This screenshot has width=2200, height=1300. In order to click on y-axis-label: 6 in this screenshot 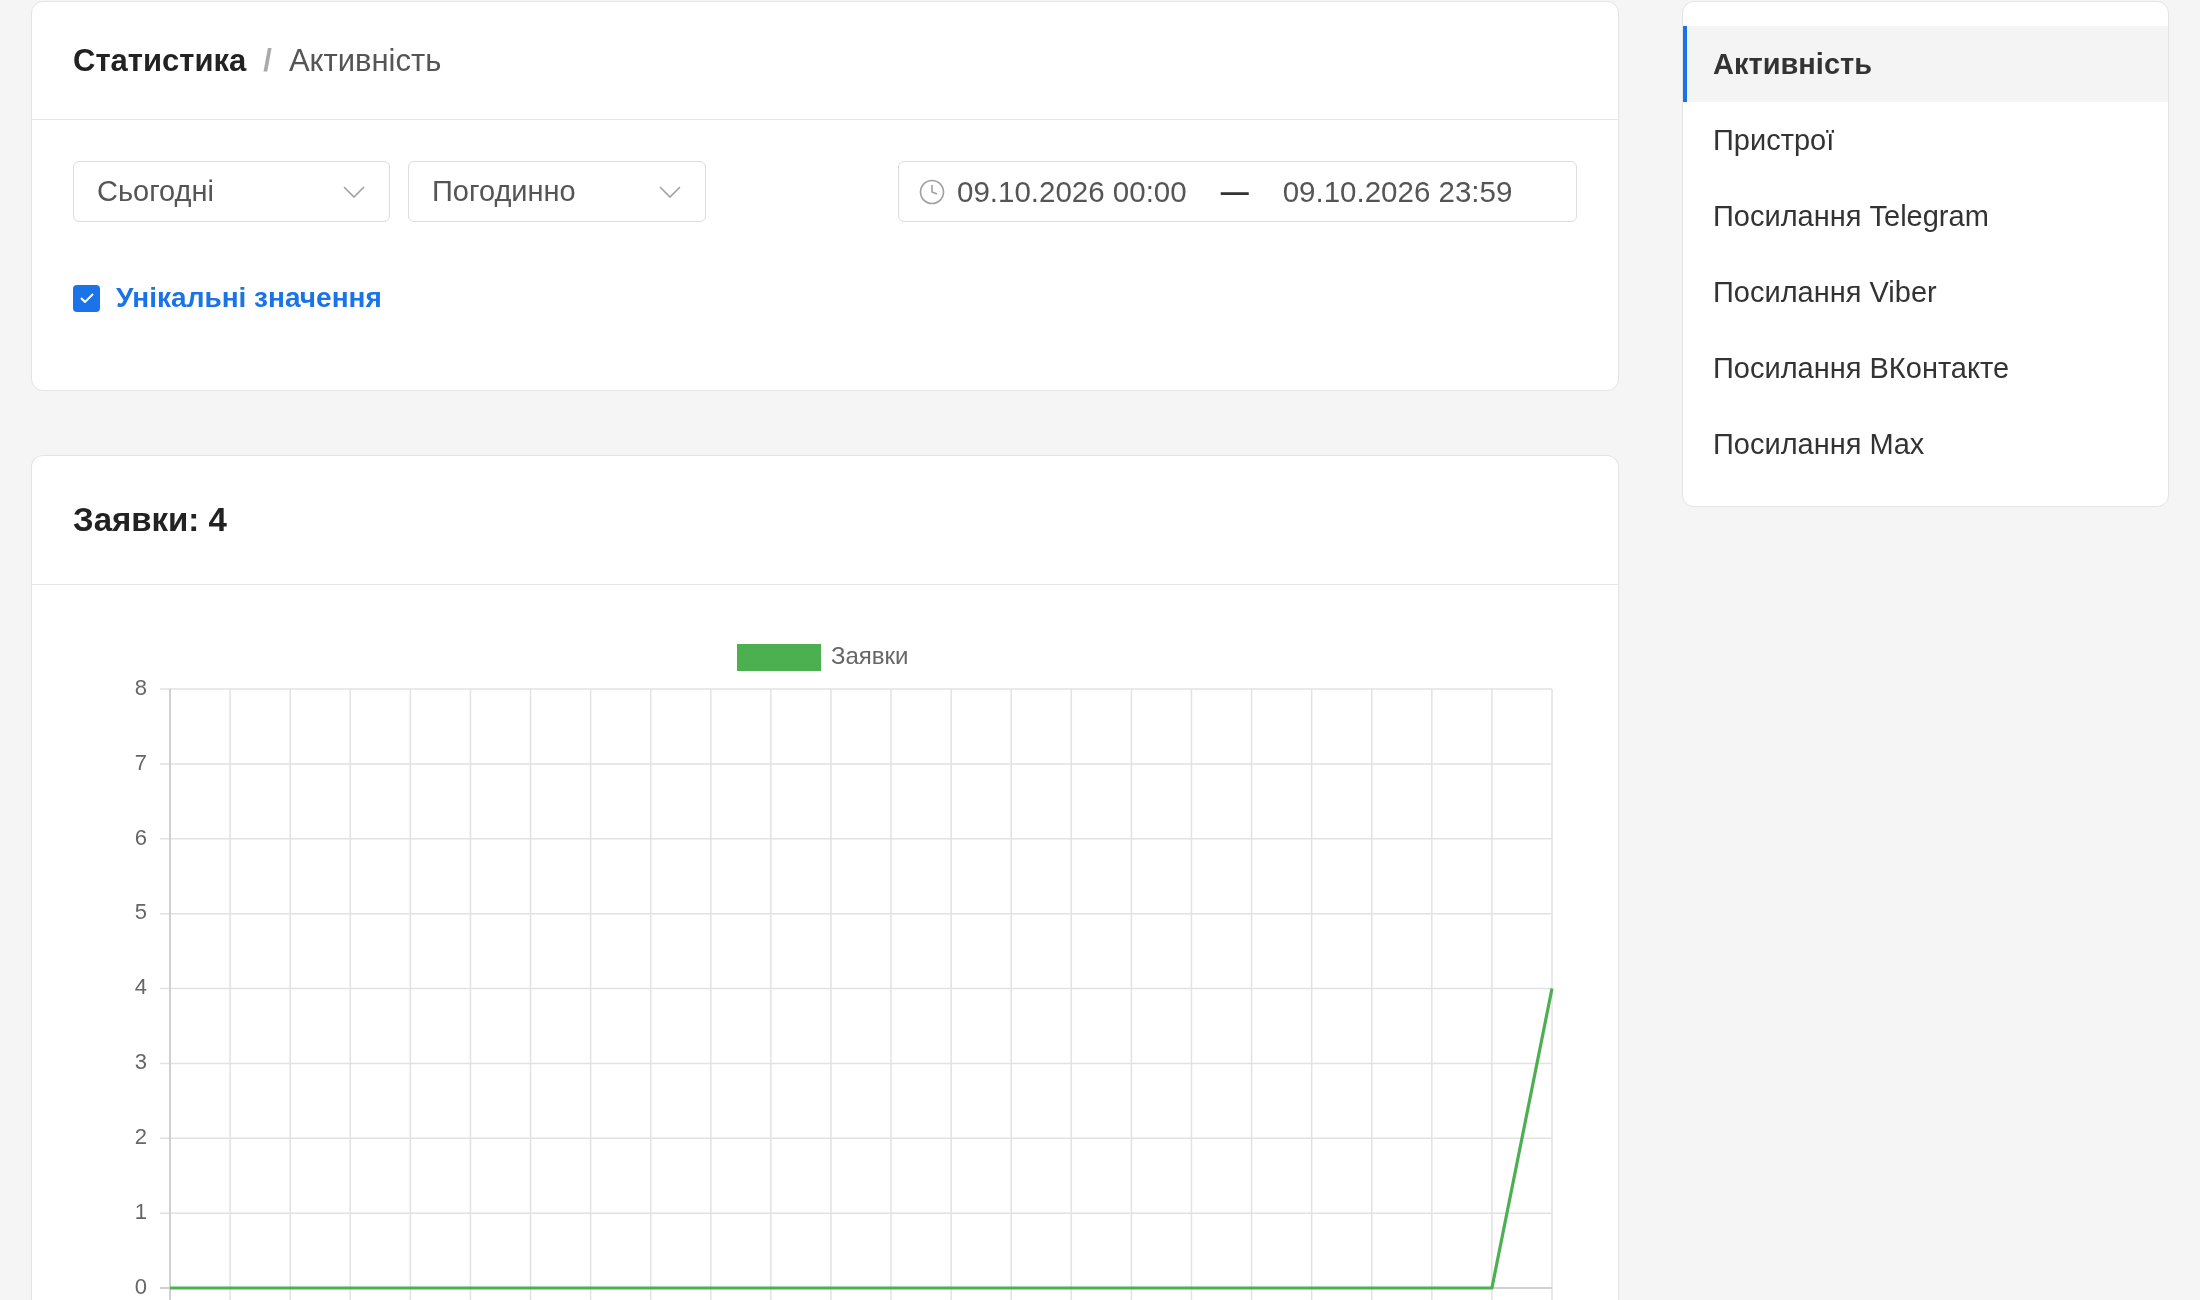, I will do `click(140, 837)`.